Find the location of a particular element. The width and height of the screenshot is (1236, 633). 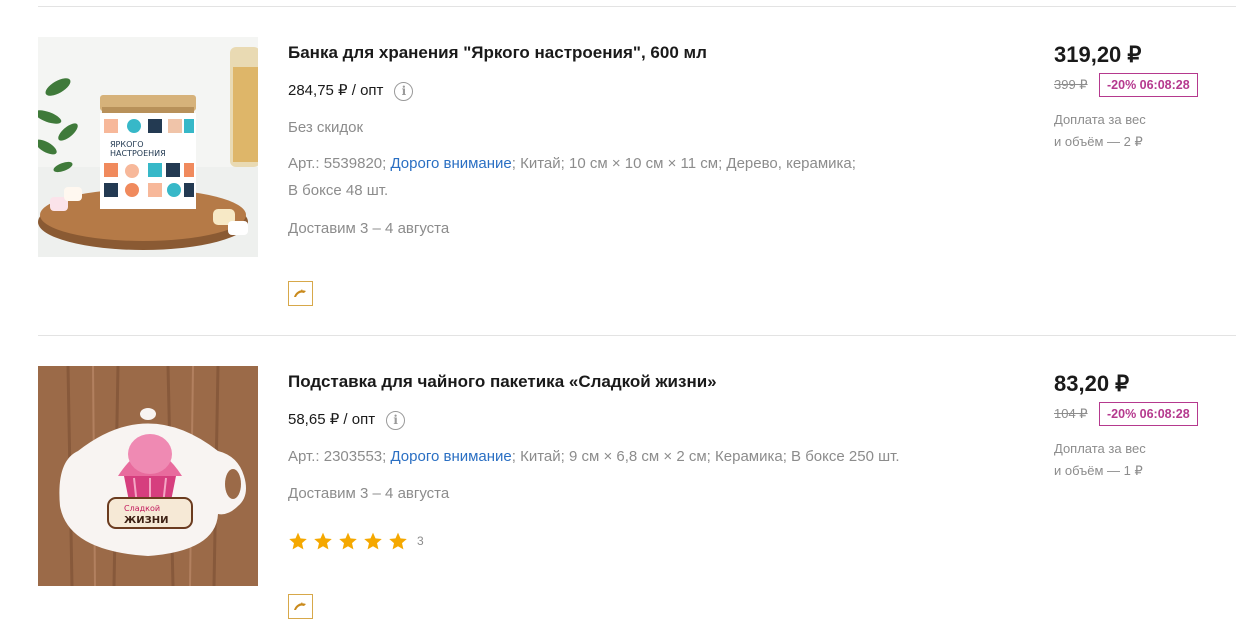

current-price: 83,20 ₽ is located at coordinates (1092, 383).